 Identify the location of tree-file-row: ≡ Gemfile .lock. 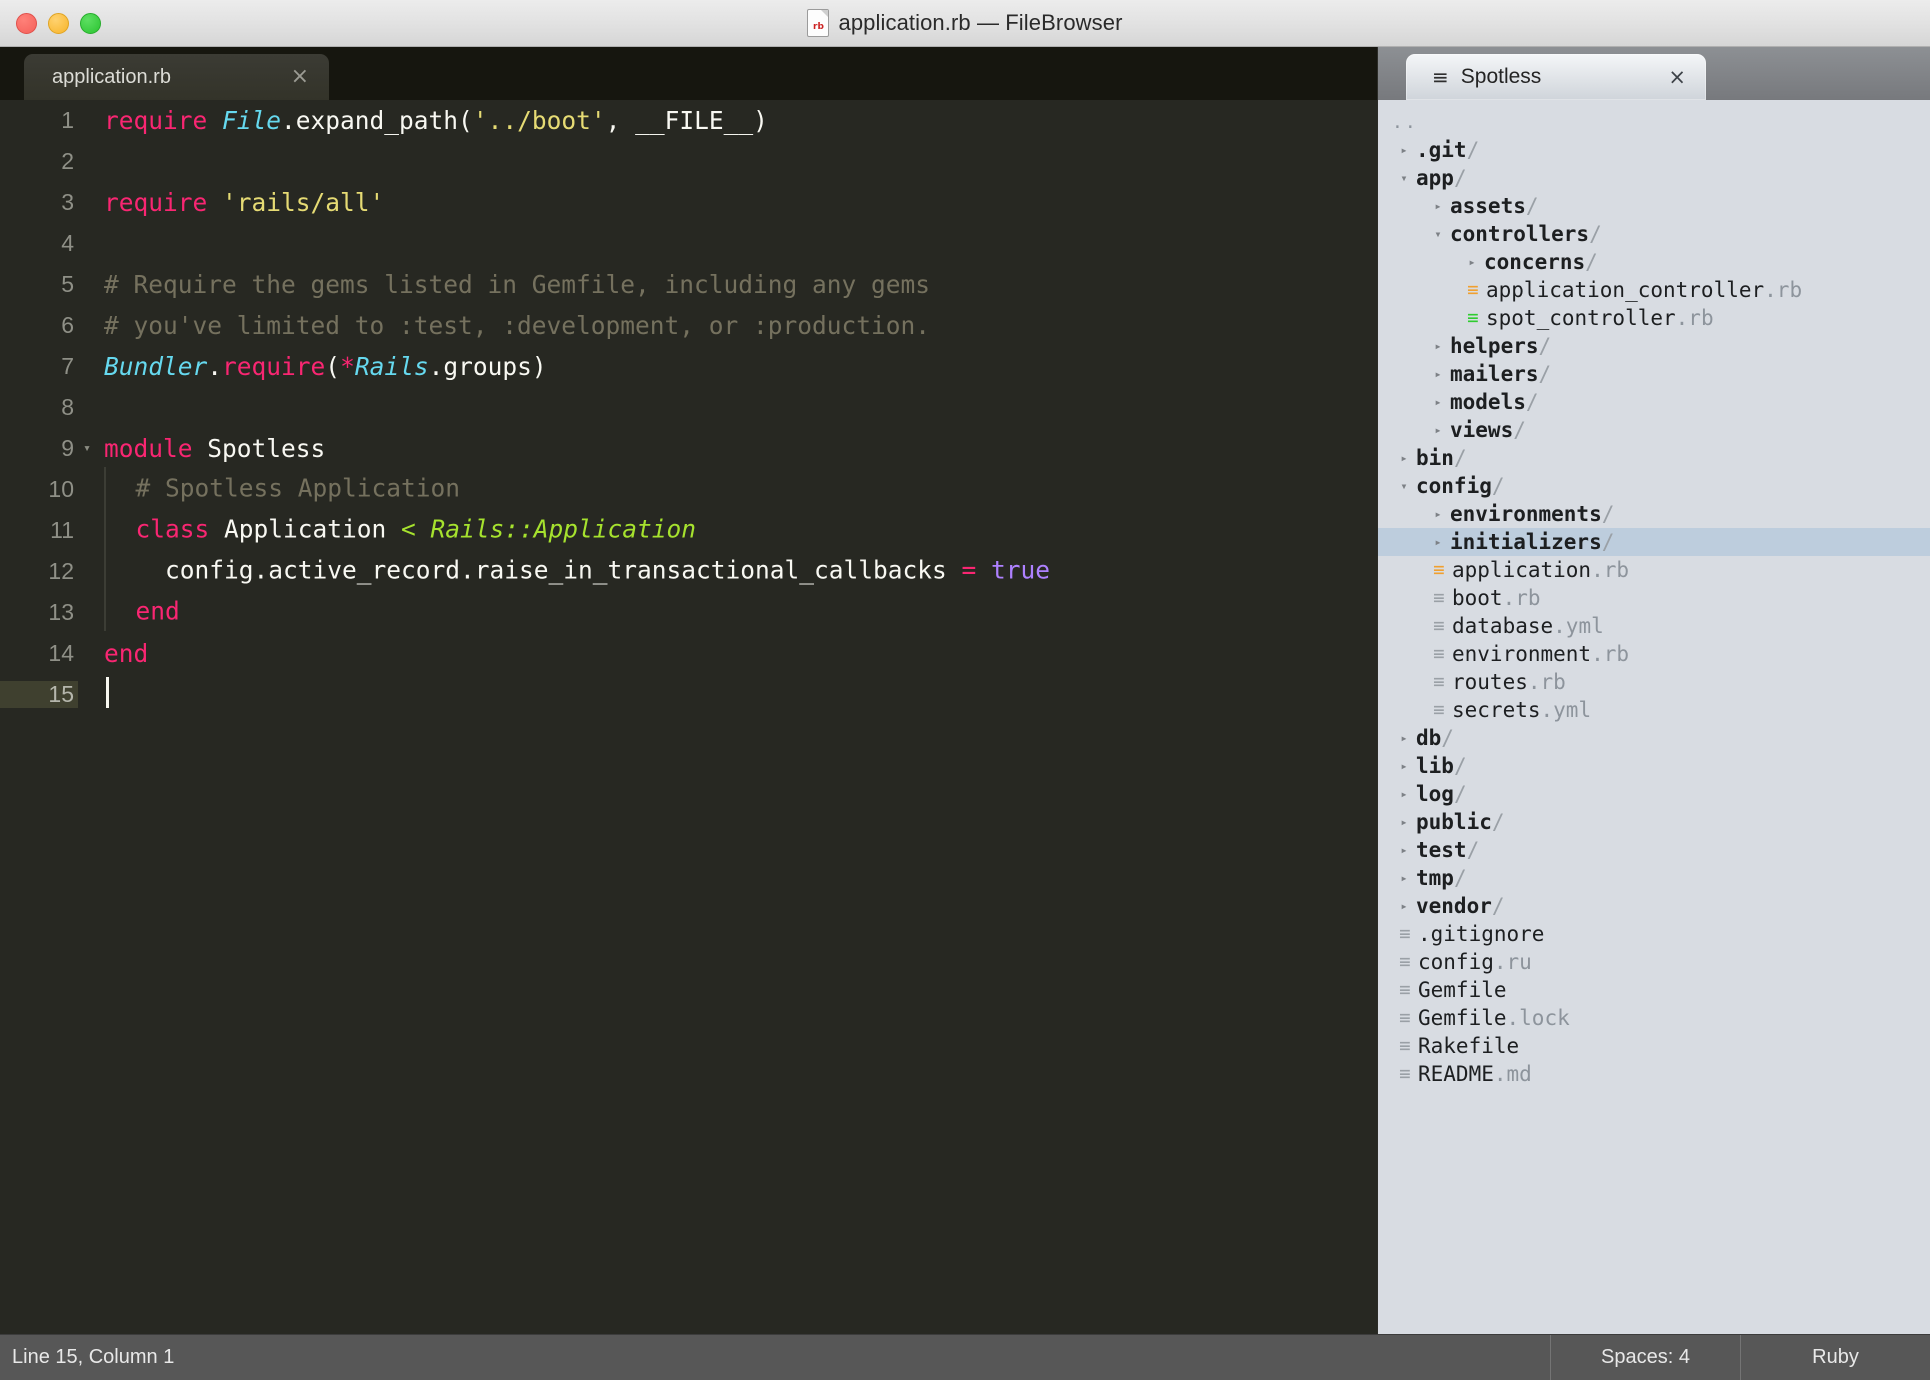
(1654, 1018).